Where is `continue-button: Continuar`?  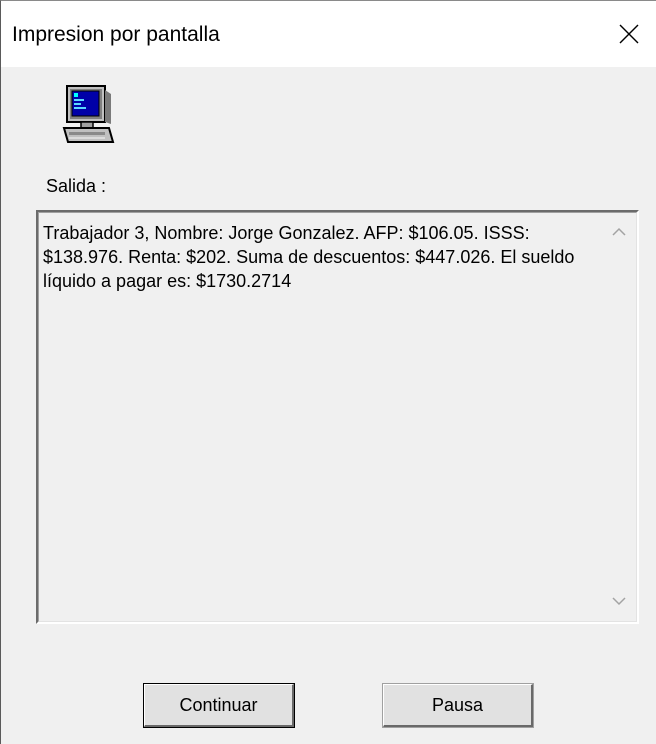 continue-button: Continuar is located at coordinates (219, 705).